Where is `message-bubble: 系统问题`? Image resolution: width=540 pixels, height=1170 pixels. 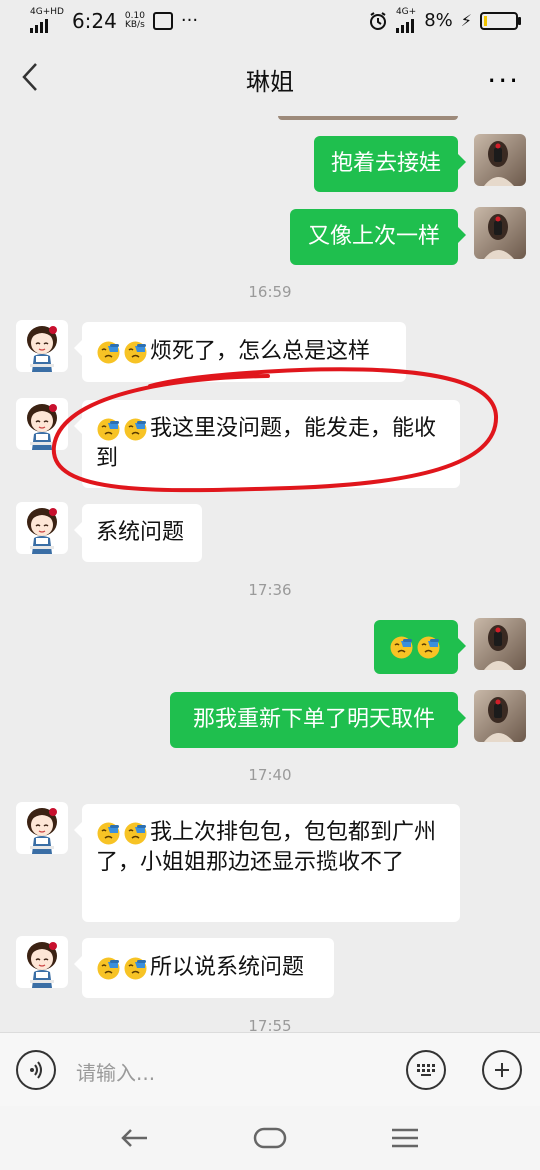
message-bubble: 系统问题 is located at coordinates (138, 533).